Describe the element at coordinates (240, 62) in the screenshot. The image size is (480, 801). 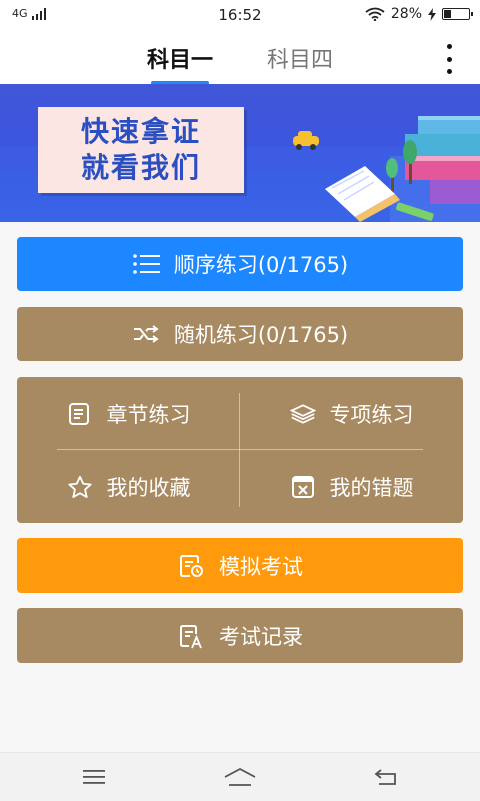
I see `subject-tabs: 科目一 科目四` at that location.